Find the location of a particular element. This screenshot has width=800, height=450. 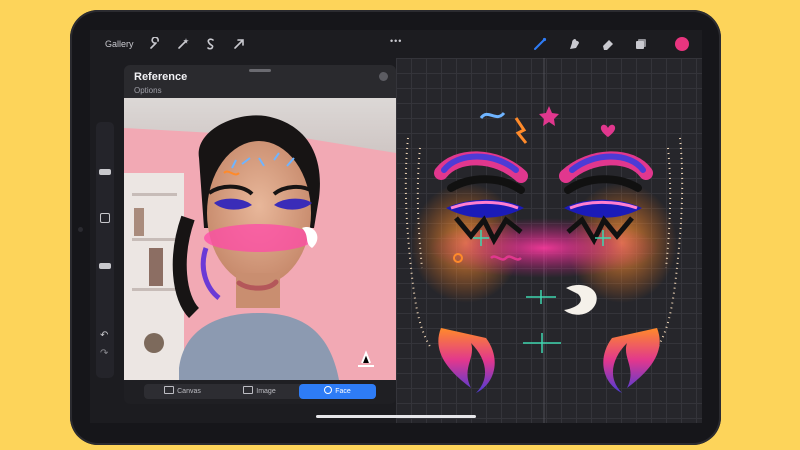

undo-icon: ↶ is located at coordinates (104, 335).